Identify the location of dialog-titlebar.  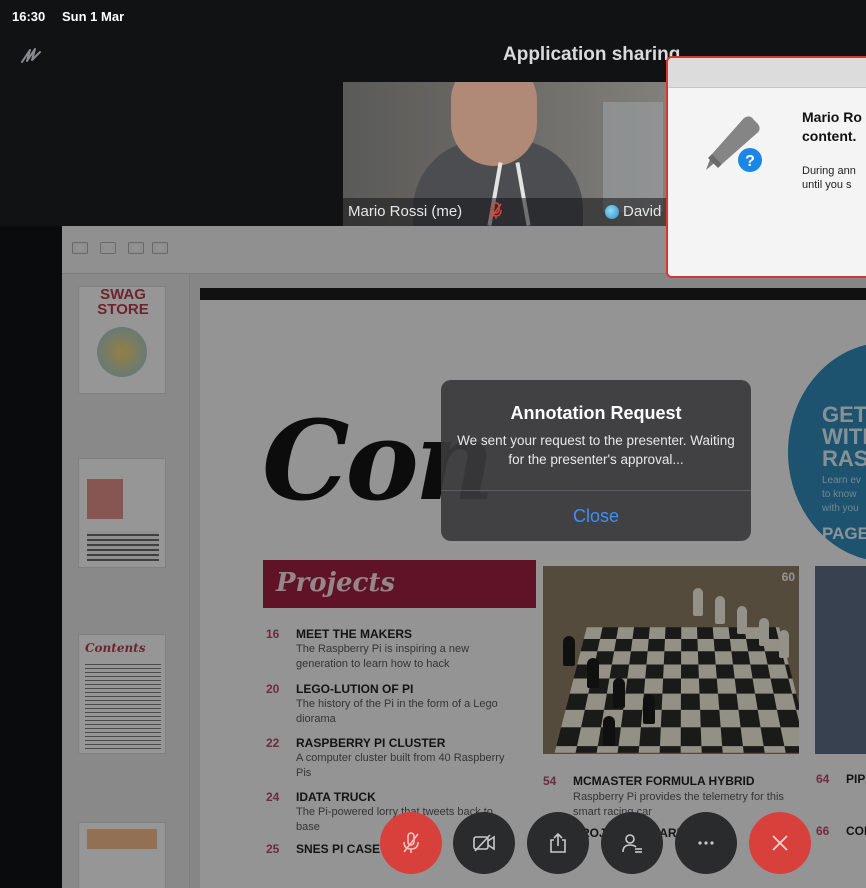
(767, 73).